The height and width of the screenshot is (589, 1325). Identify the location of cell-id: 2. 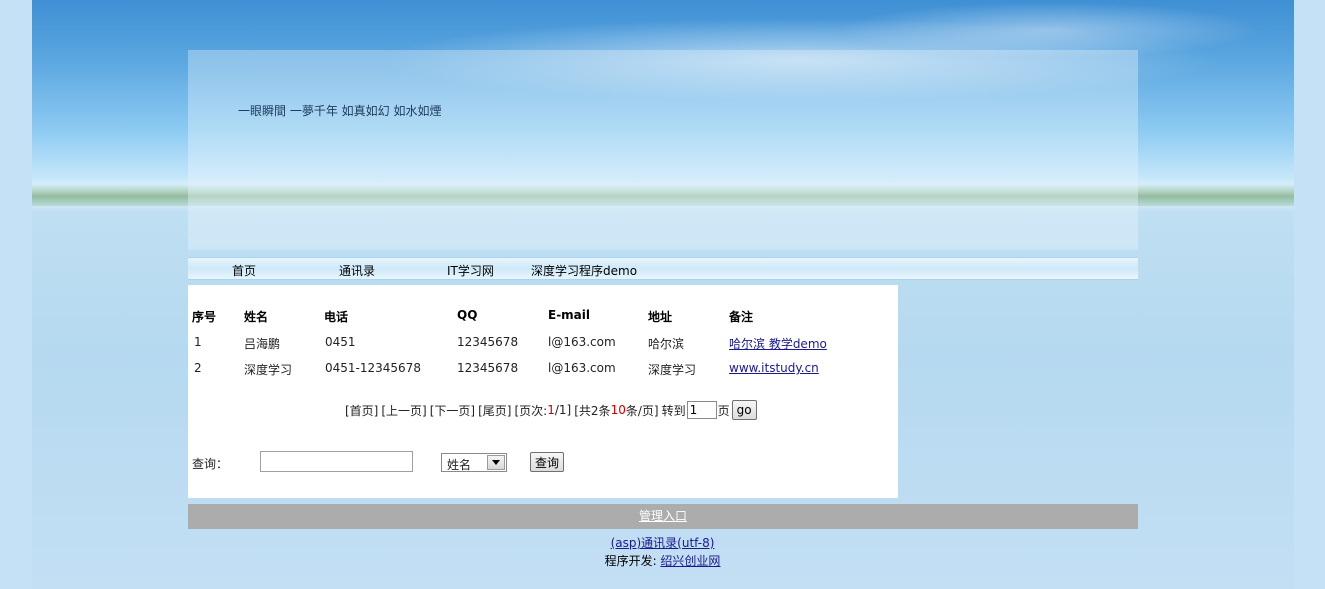
(198, 368).